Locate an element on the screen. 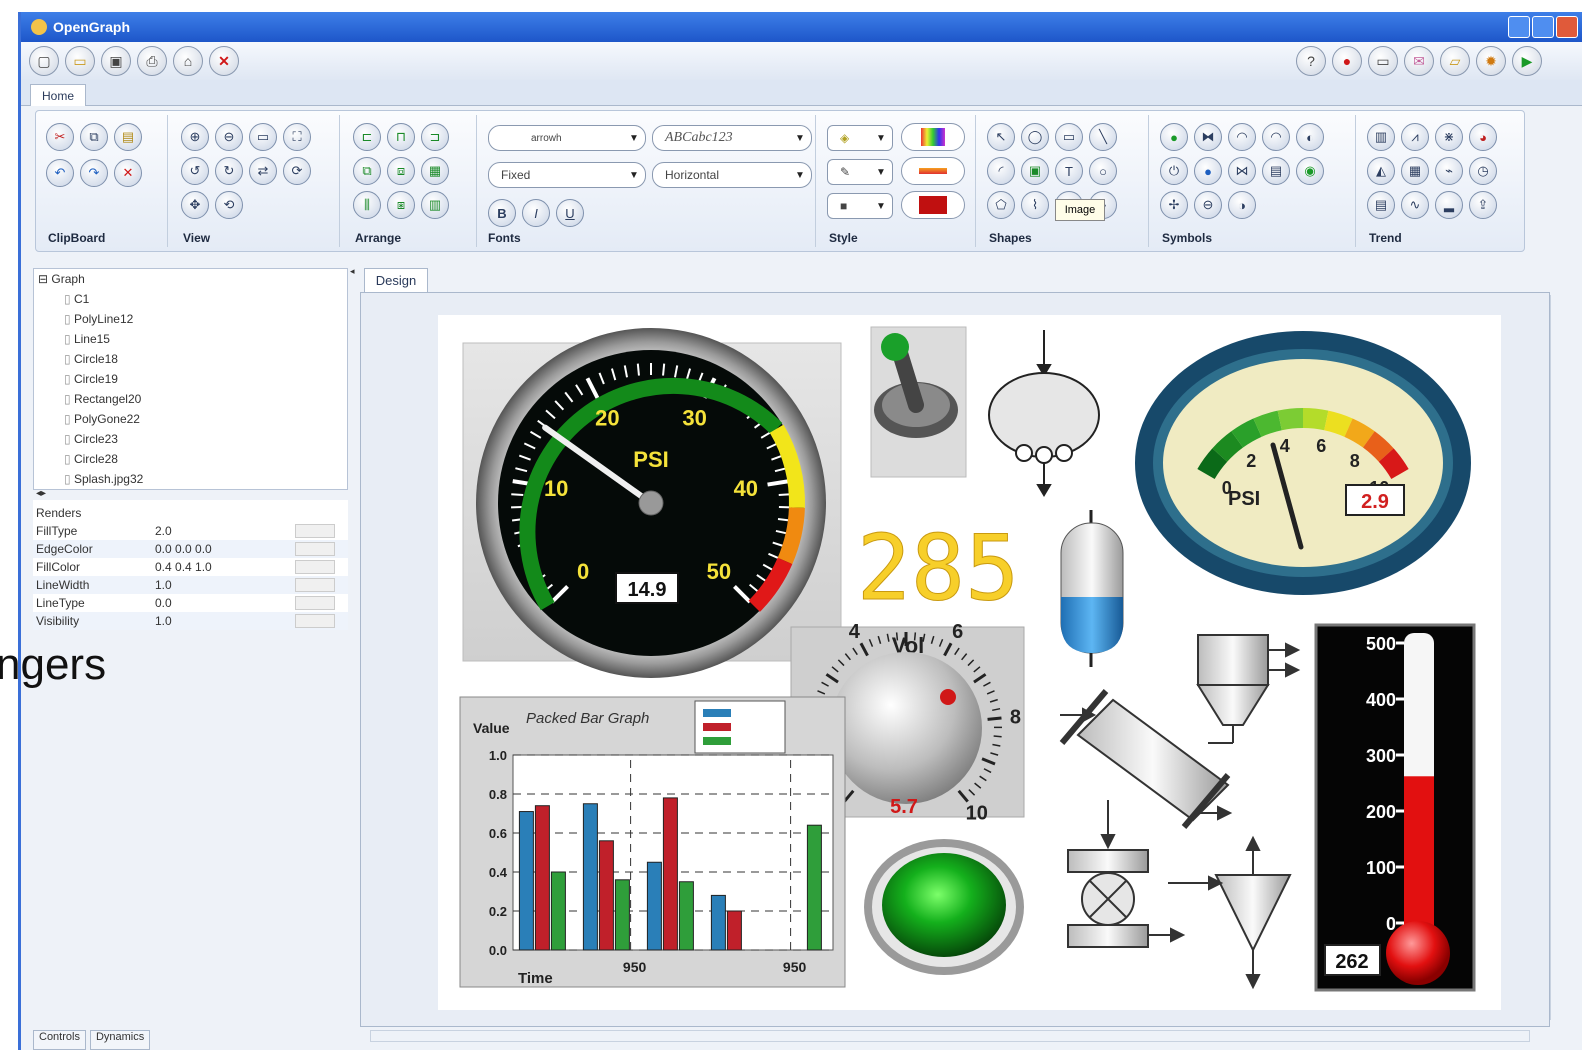 Image resolution: width=1582 pixels, height=1050 pixels. filter-valve is located at coordinates (1126, 874).